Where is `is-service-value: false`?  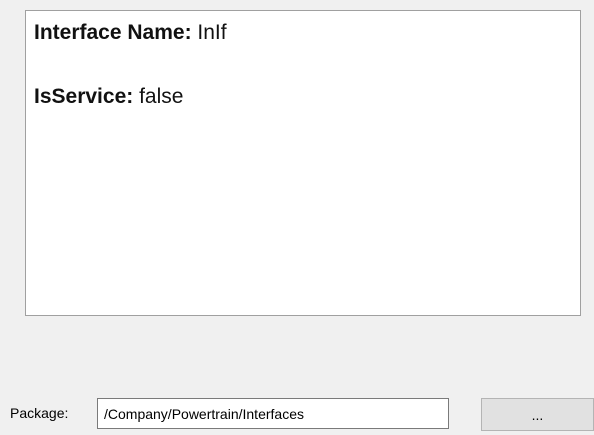
is-service-value: false is located at coordinates (161, 96).